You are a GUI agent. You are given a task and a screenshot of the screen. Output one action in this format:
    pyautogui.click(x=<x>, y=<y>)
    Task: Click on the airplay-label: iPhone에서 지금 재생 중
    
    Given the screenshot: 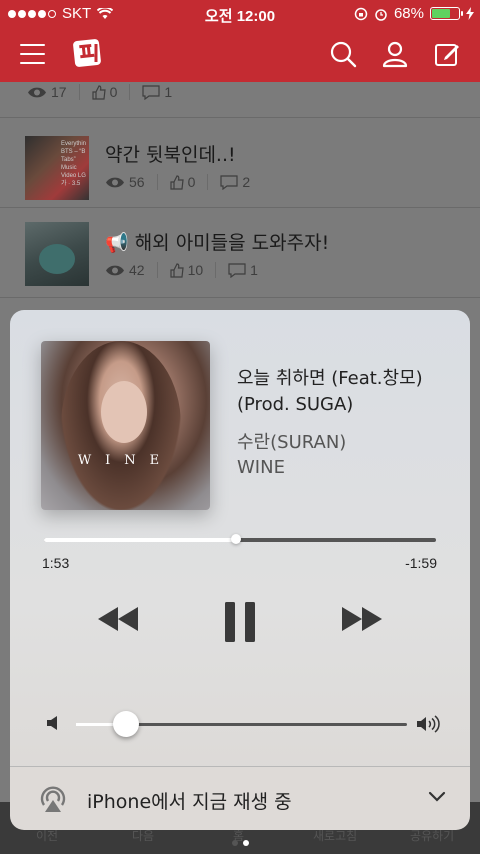 What is the action you would take?
    pyautogui.click(x=189, y=802)
    